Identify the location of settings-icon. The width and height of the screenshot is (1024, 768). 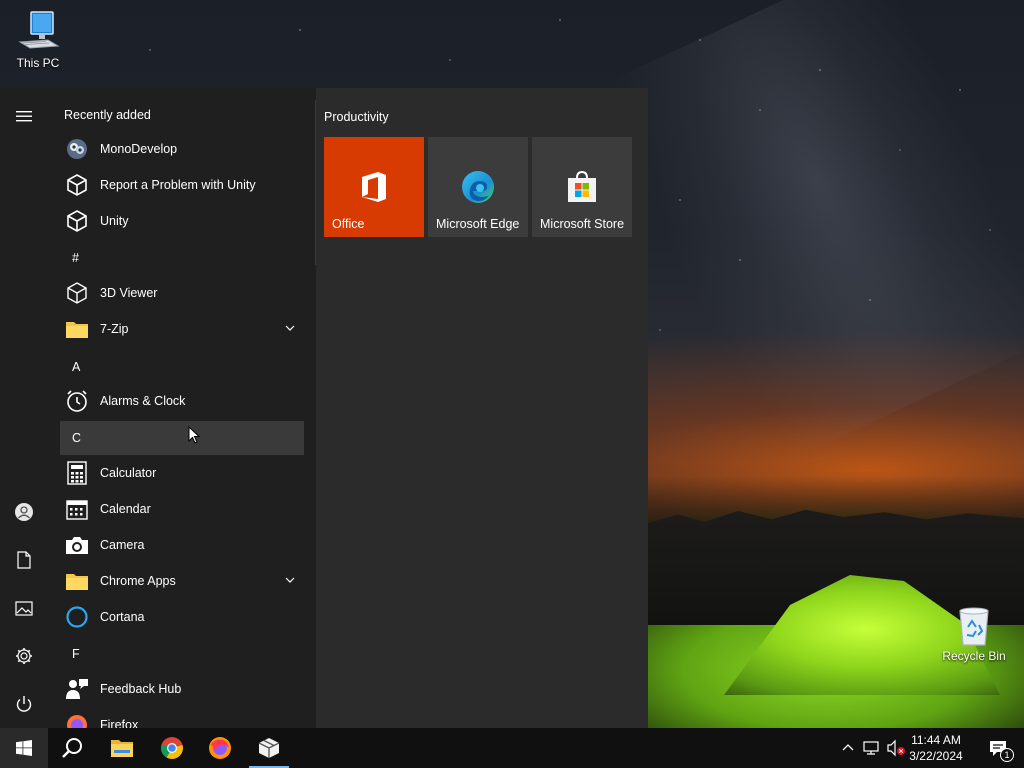
(24, 656).